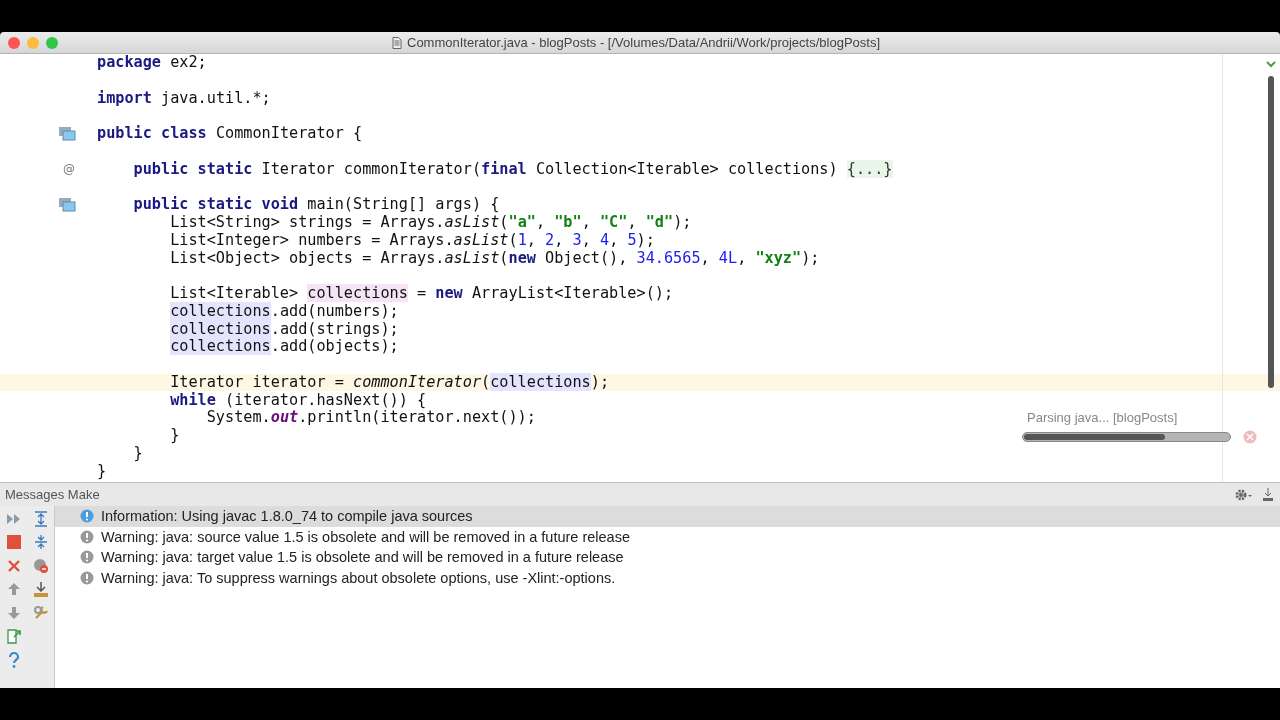  Describe the element at coordinates (1268, 494) in the screenshot. I see `hide-panel-icon` at that location.